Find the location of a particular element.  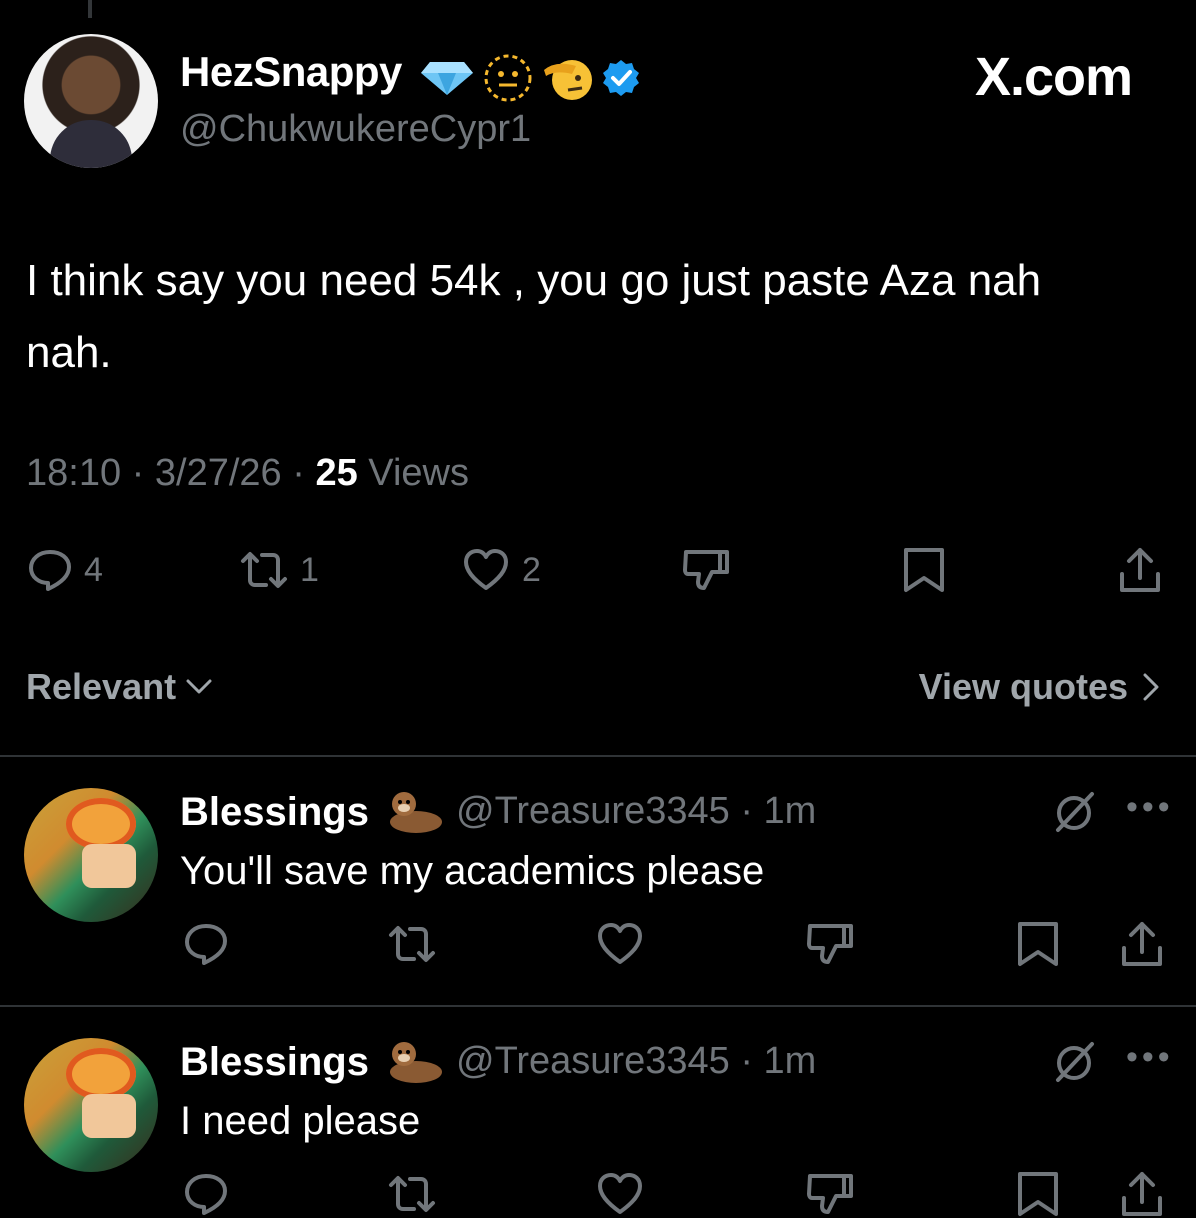

verified-badge-icon is located at coordinates (621, 78).